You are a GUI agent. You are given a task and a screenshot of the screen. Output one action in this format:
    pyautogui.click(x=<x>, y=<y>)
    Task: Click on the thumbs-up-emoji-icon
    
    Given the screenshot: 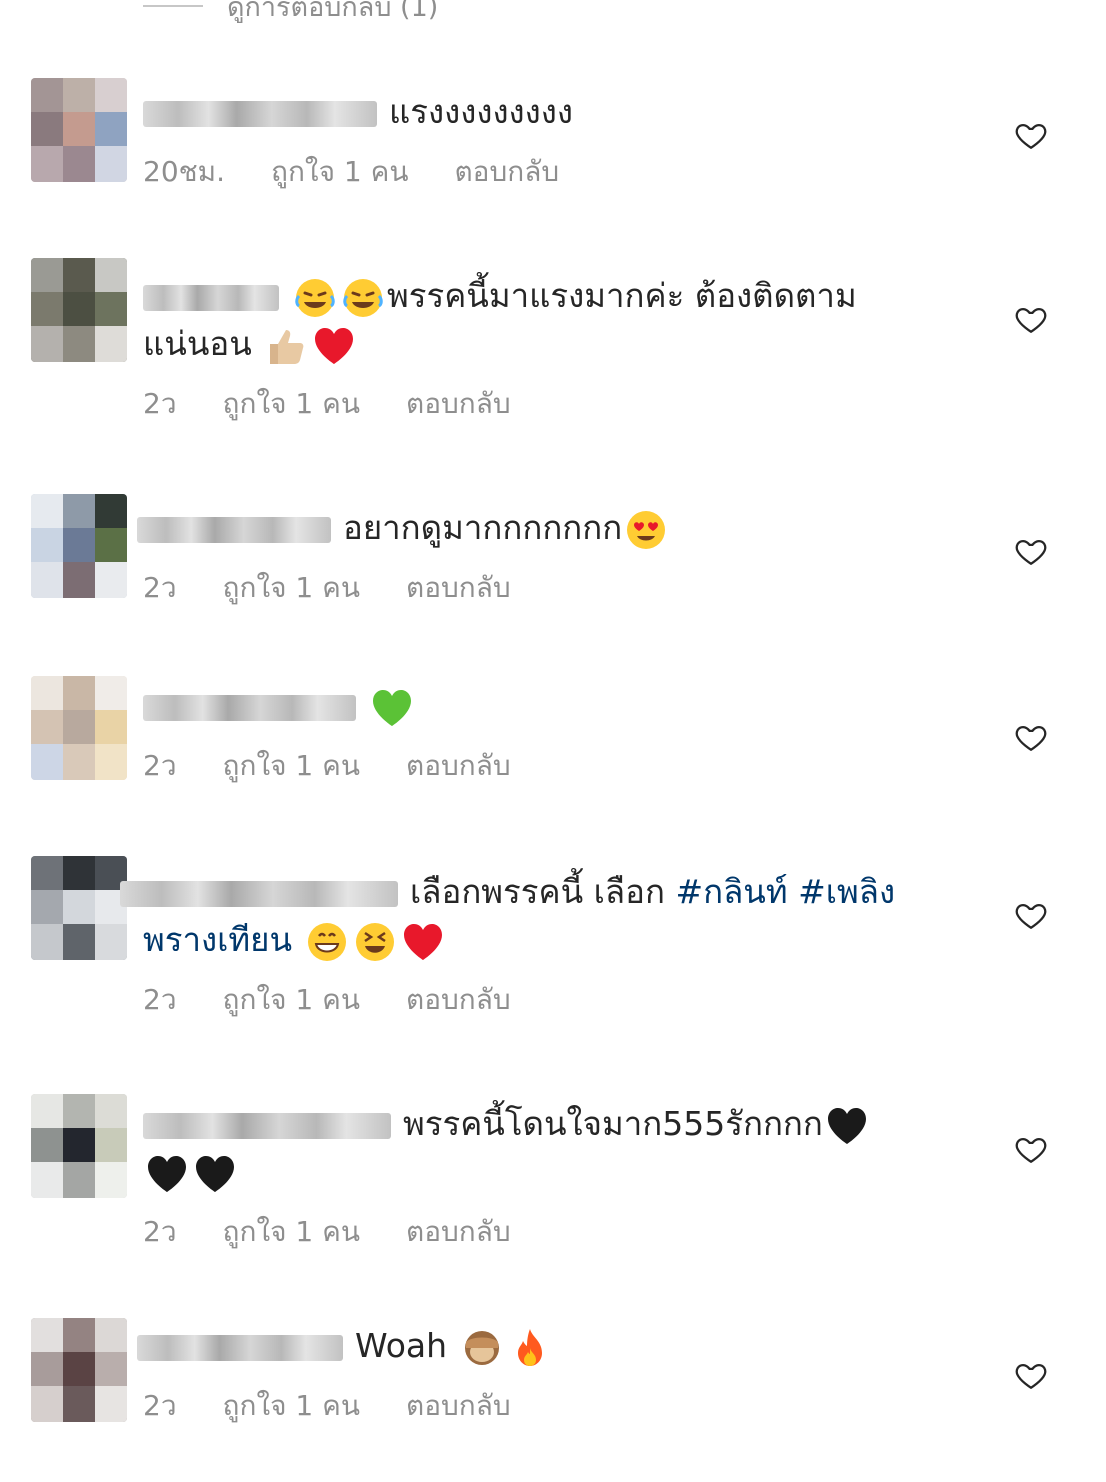 What is the action you would take?
    pyautogui.click(x=286, y=346)
    